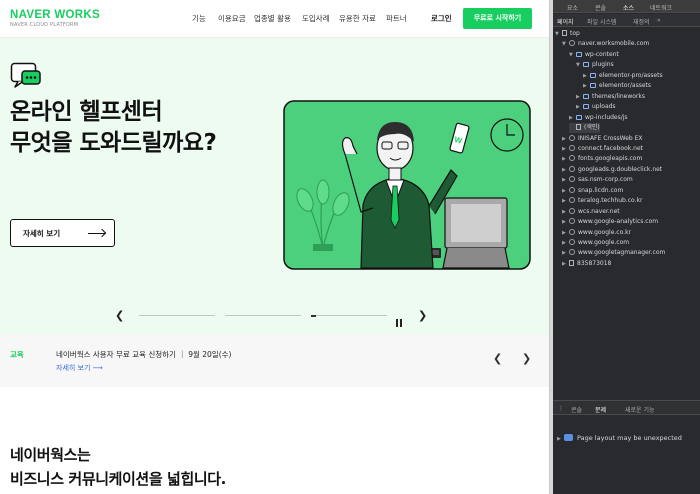 The width and height of the screenshot is (700, 494). I want to click on hero-title: 온라인 헬프센터 무엇을 도와드릴까요?, so click(113, 128).